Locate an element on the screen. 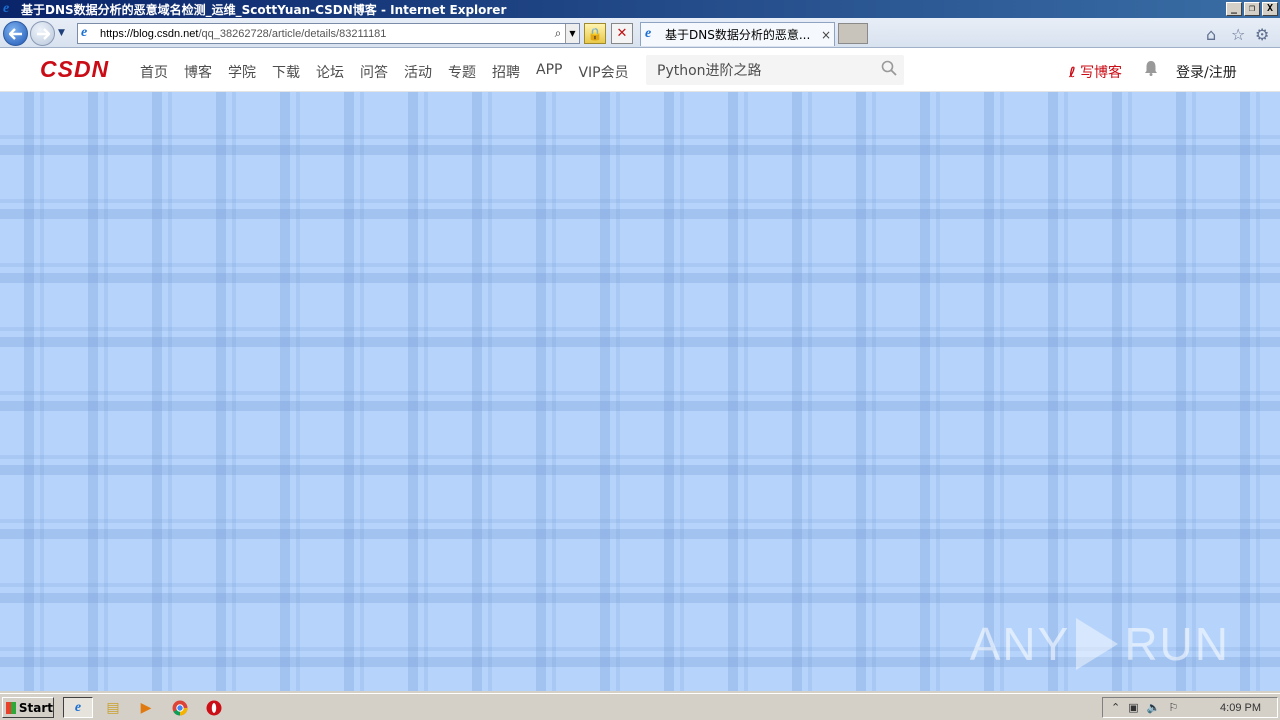 The height and width of the screenshot is (720, 1280). browser-tab: e 基于DNS数据分析的恶意... × is located at coordinates (737, 34).